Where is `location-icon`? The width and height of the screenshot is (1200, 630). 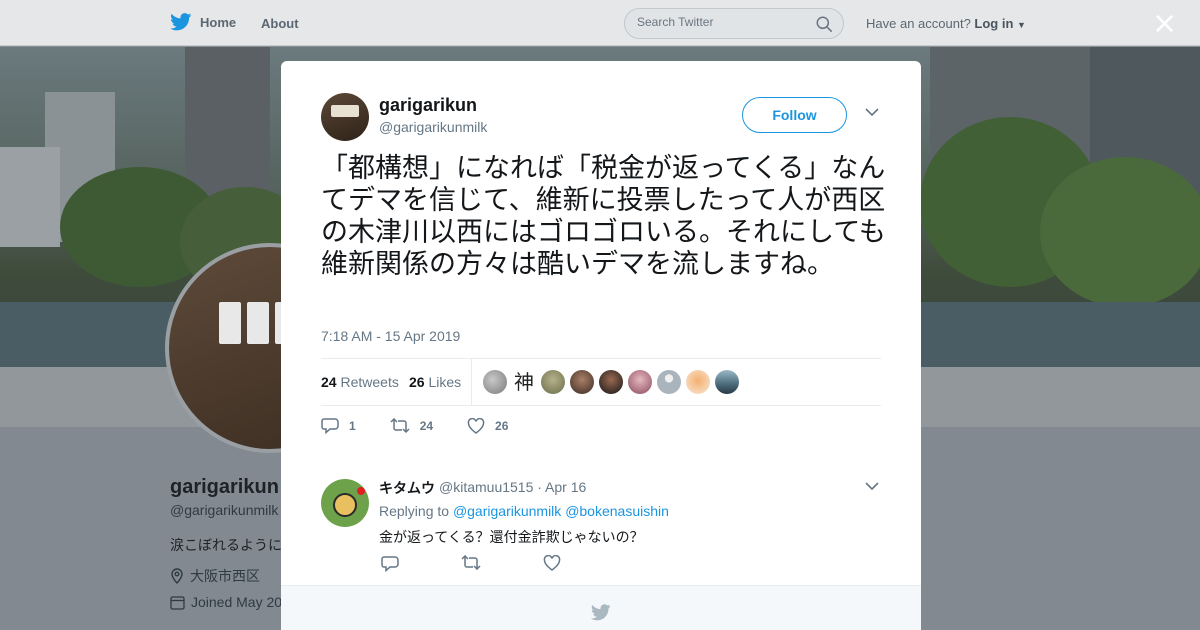
location-icon is located at coordinates (177, 576).